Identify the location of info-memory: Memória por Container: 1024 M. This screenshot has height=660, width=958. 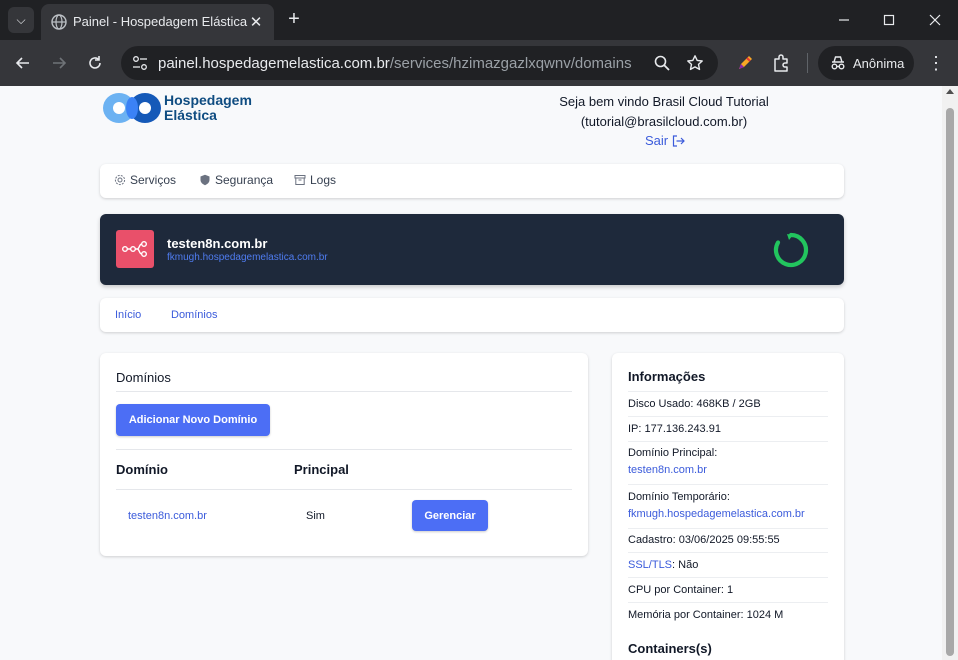
(706, 615).